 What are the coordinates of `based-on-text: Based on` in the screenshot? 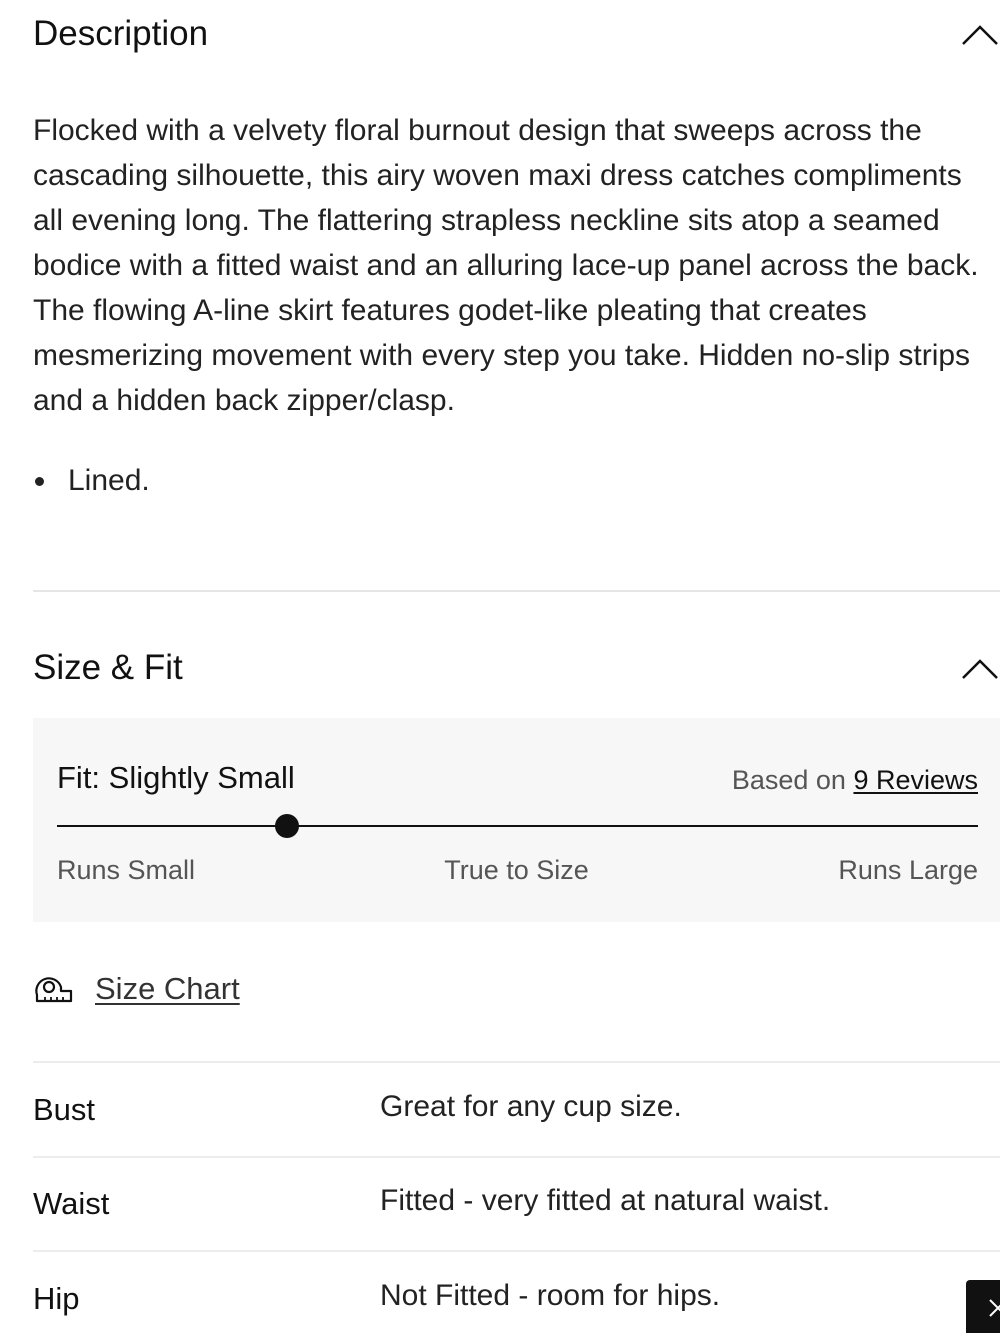 It's located at (788, 780).